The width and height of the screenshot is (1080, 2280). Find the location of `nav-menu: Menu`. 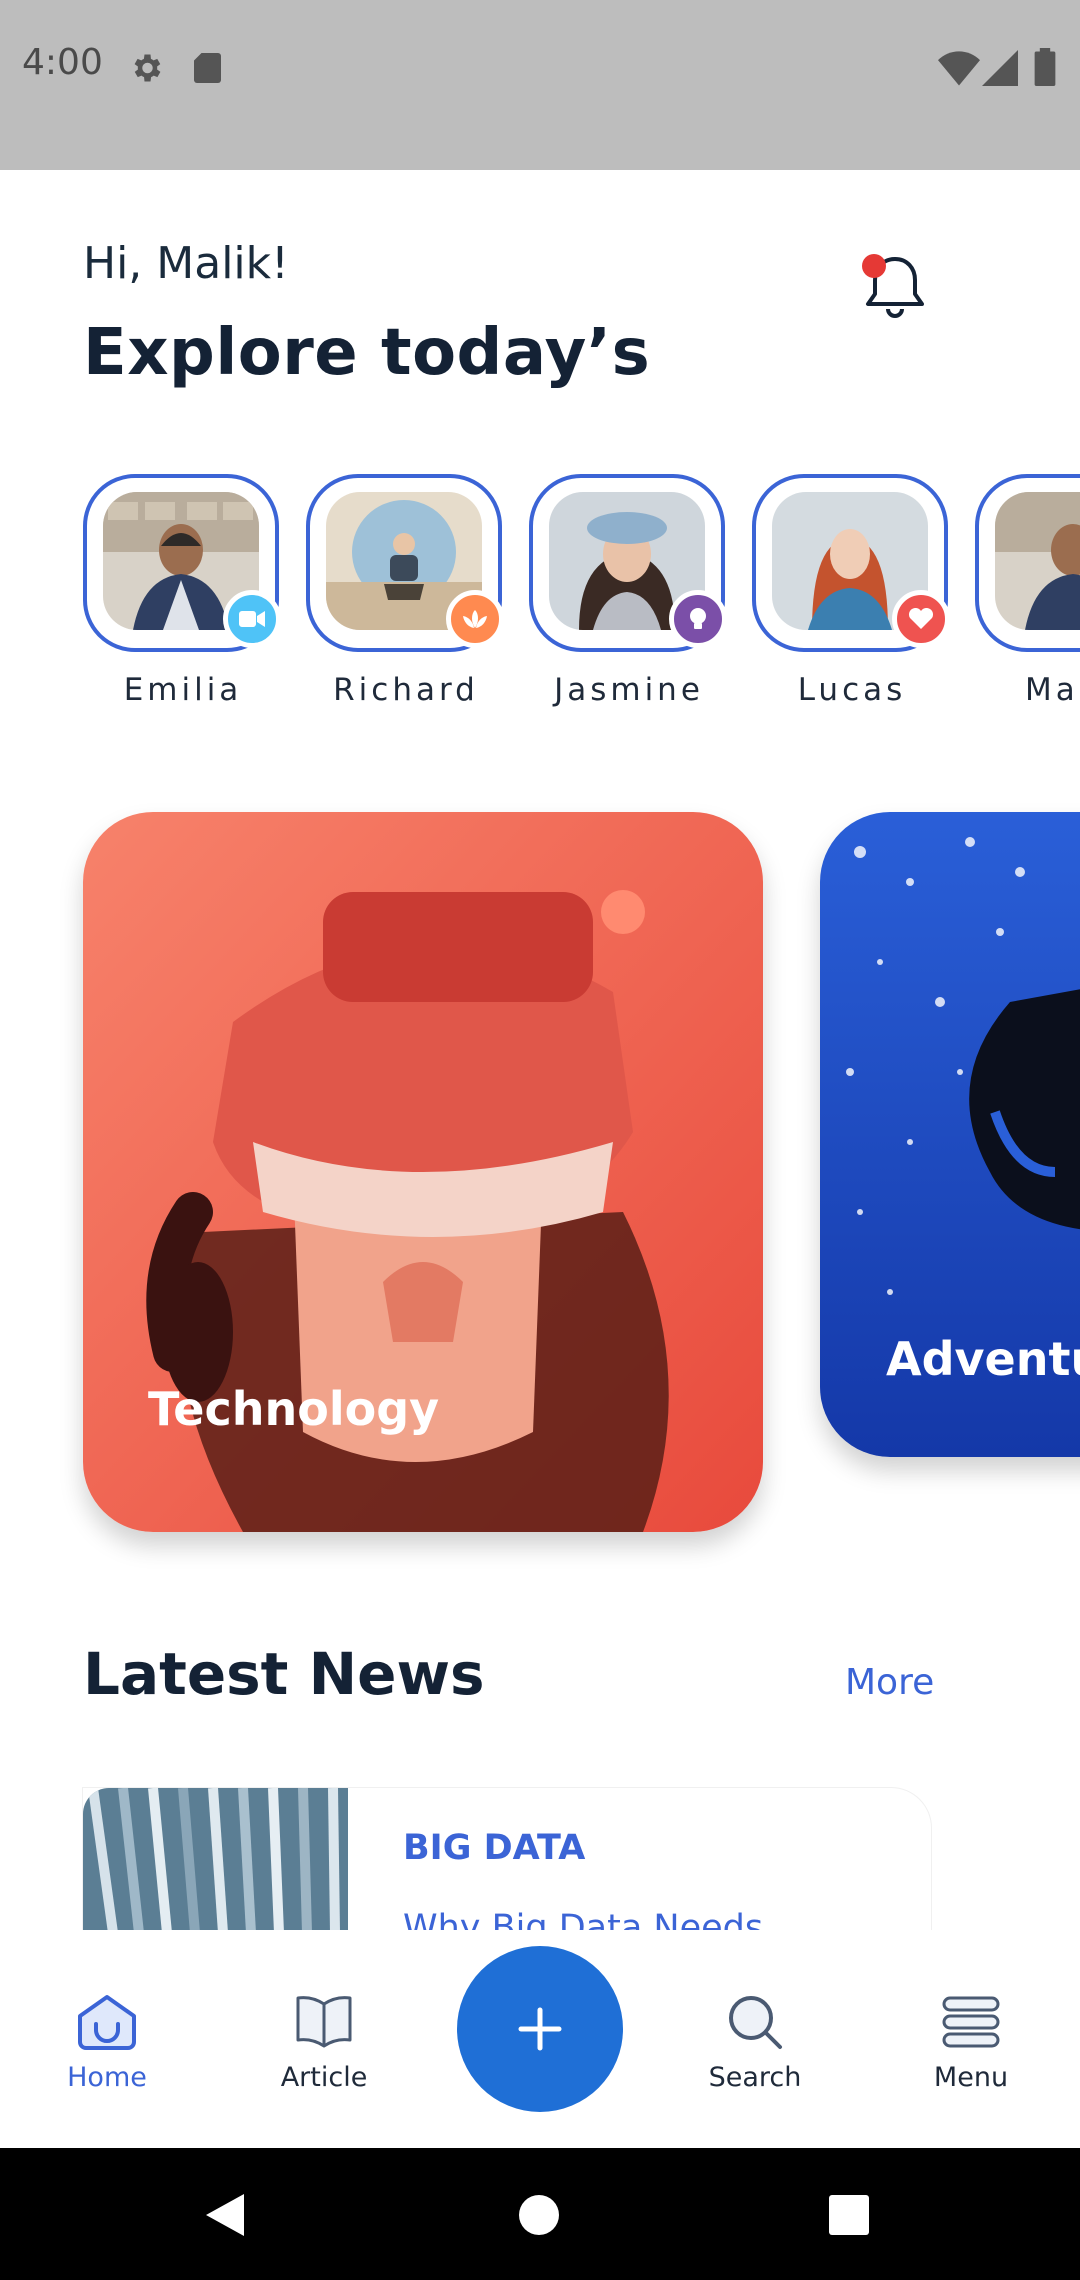

nav-menu: Menu is located at coordinates (971, 2039).